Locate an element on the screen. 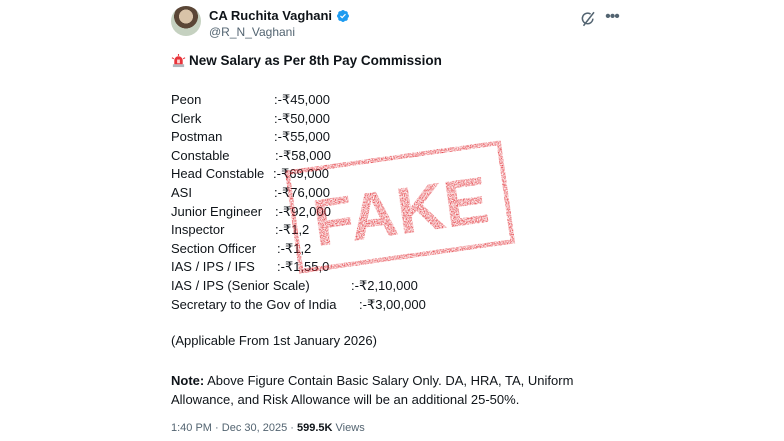  salary-pay: :-₹45,000 is located at coordinates (302, 99).